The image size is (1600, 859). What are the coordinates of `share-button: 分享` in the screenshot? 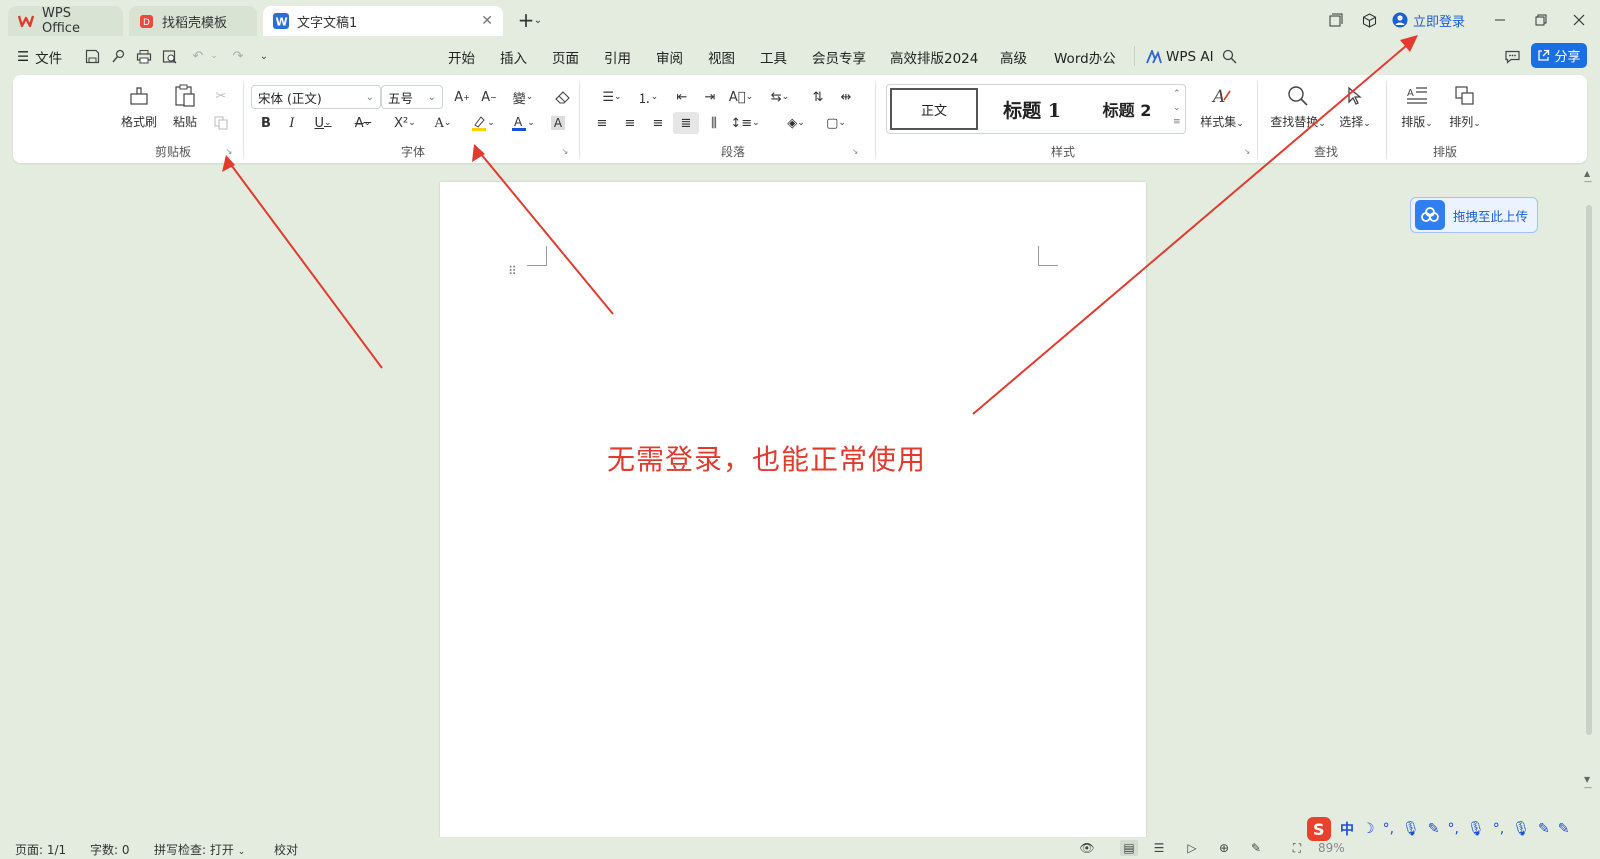 It's located at (1559, 55).